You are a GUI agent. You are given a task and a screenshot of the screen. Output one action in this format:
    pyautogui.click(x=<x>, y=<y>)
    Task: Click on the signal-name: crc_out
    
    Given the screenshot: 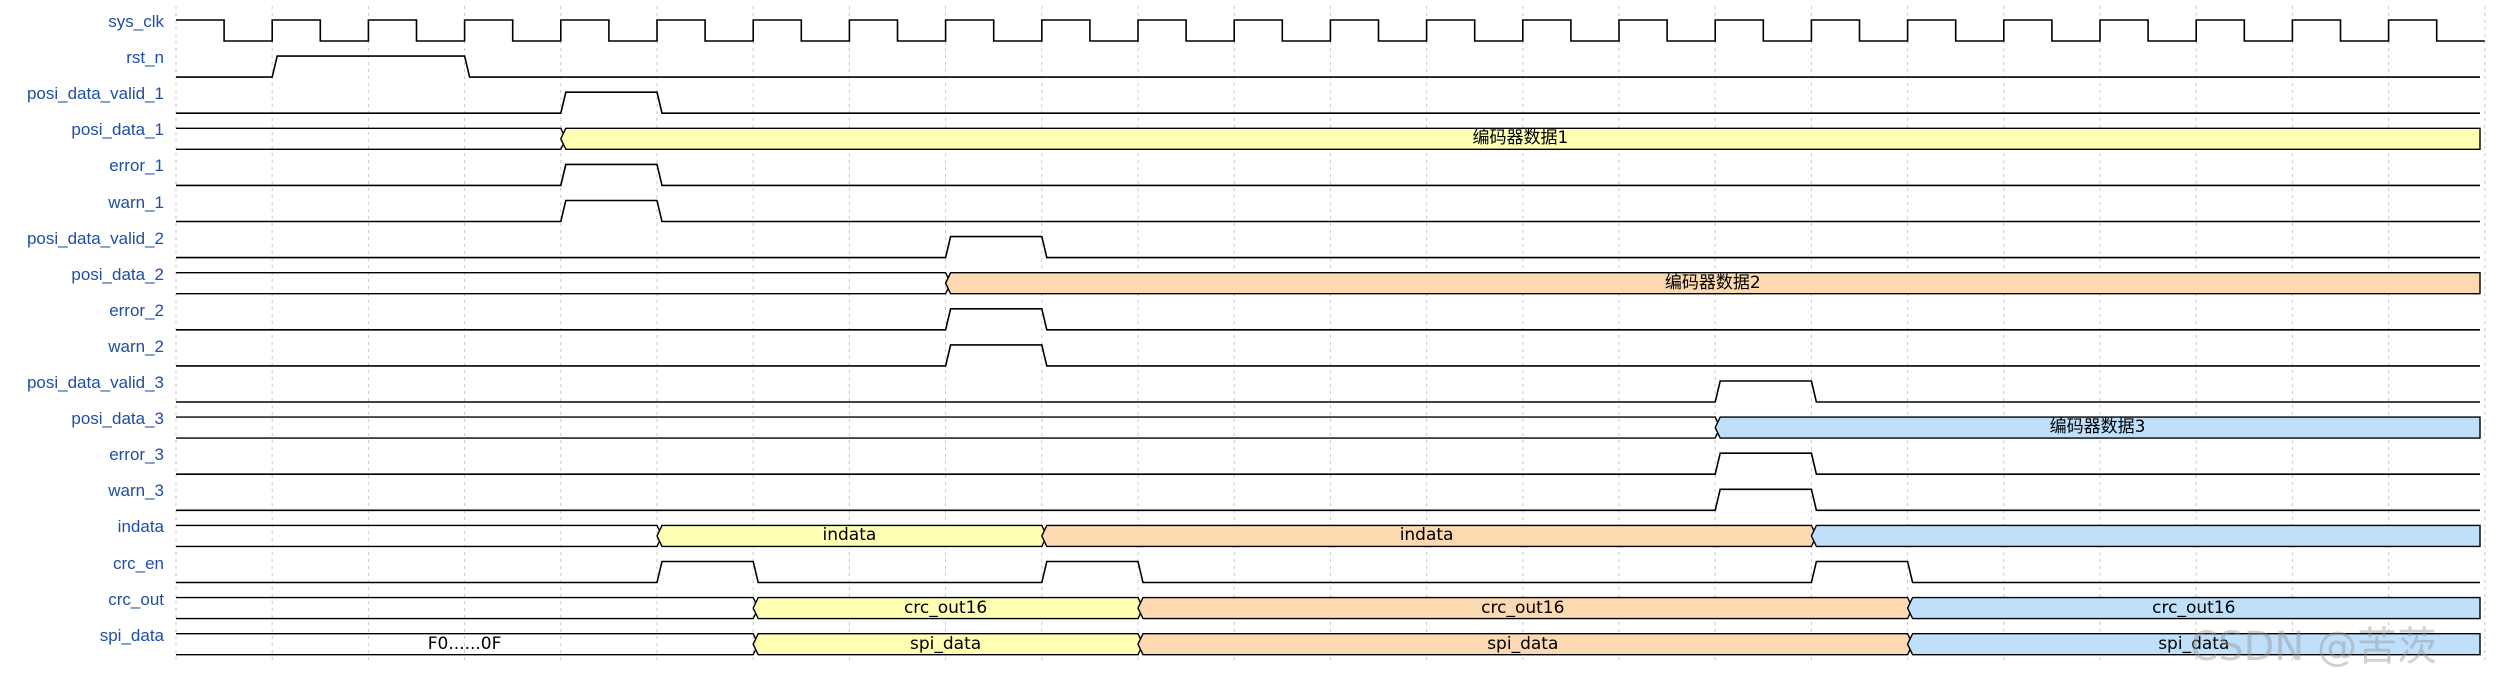 What is the action you would take?
    pyautogui.click(x=136, y=599)
    